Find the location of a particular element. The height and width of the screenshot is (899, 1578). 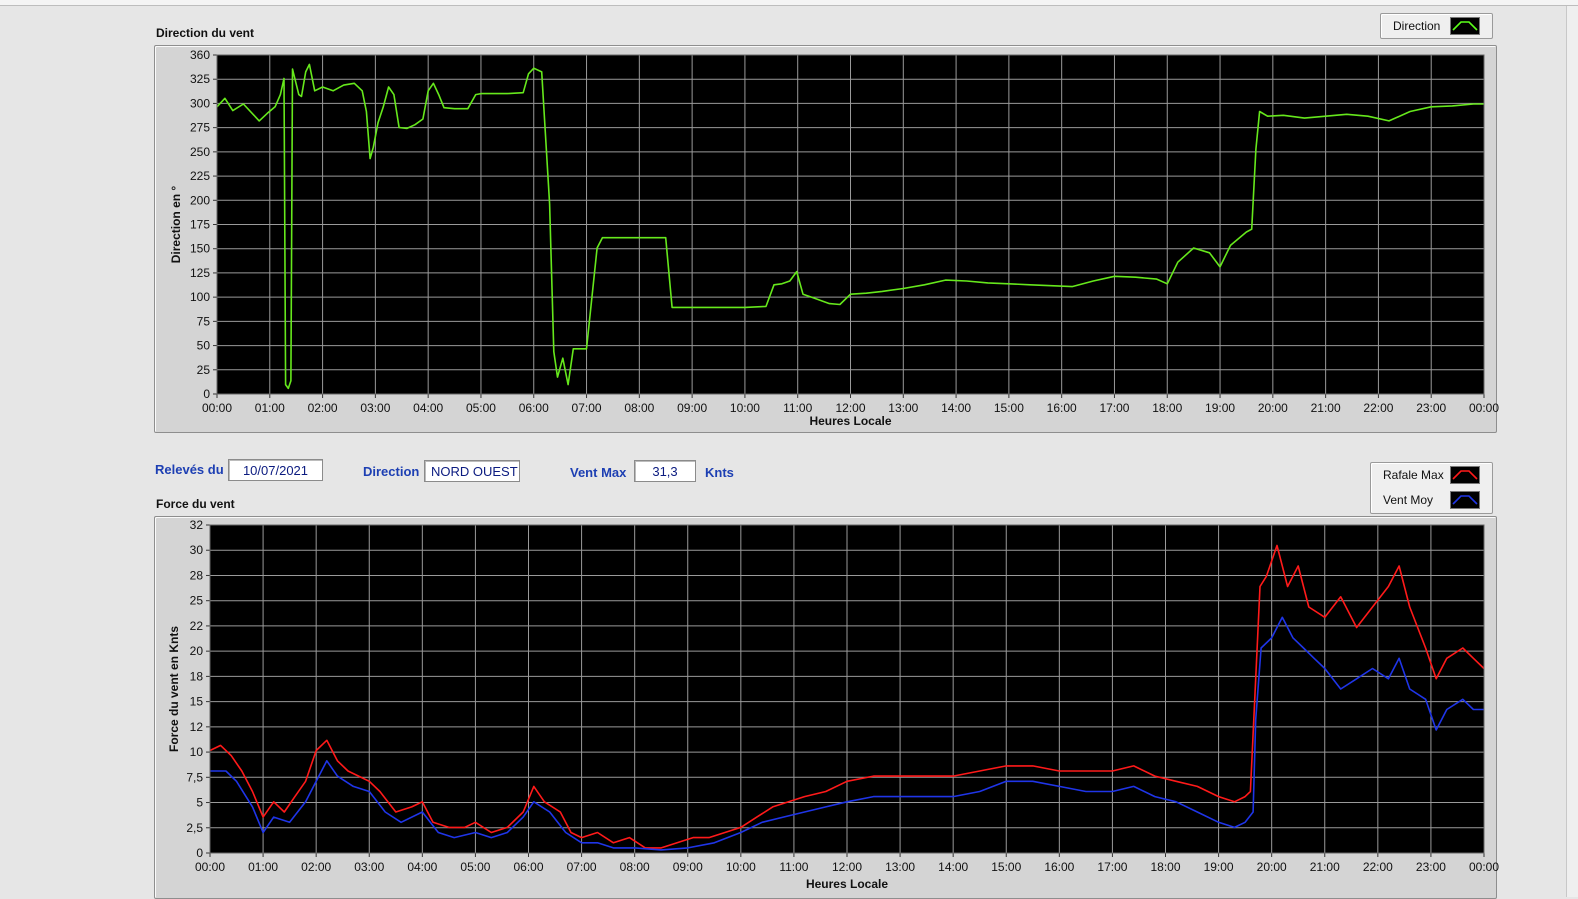

x-tick-label: 19:00 is located at coordinates (1219, 867).